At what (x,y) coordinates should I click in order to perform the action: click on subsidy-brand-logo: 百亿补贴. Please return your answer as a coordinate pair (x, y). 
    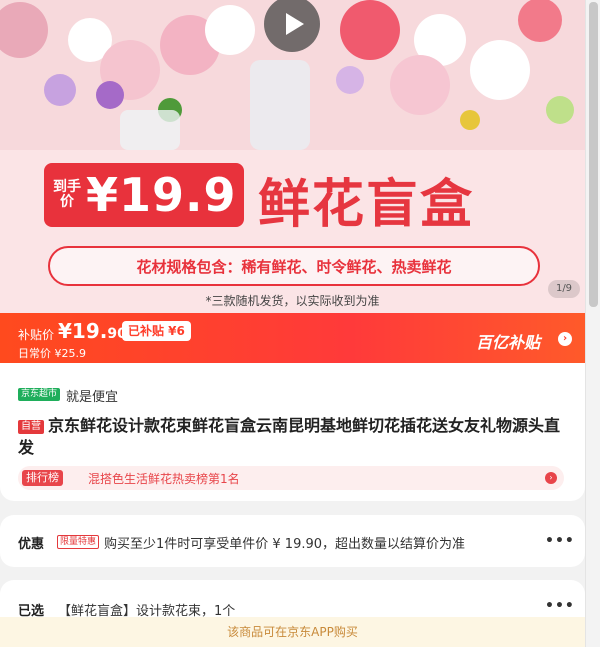
    Looking at the image, I should click on (508, 341).